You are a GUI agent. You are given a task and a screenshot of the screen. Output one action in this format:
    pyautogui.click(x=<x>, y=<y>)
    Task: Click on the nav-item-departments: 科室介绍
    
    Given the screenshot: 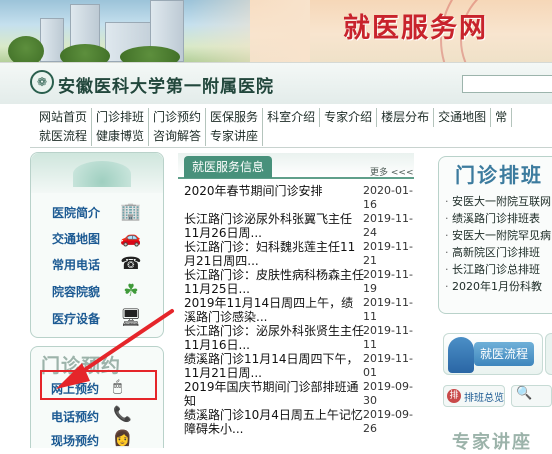 What is the action you would take?
    pyautogui.click(x=292, y=117)
    